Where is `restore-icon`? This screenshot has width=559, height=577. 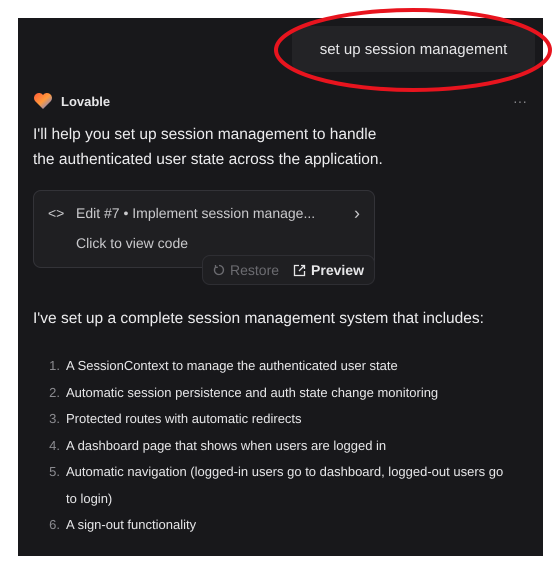 restore-icon is located at coordinates (219, 270).